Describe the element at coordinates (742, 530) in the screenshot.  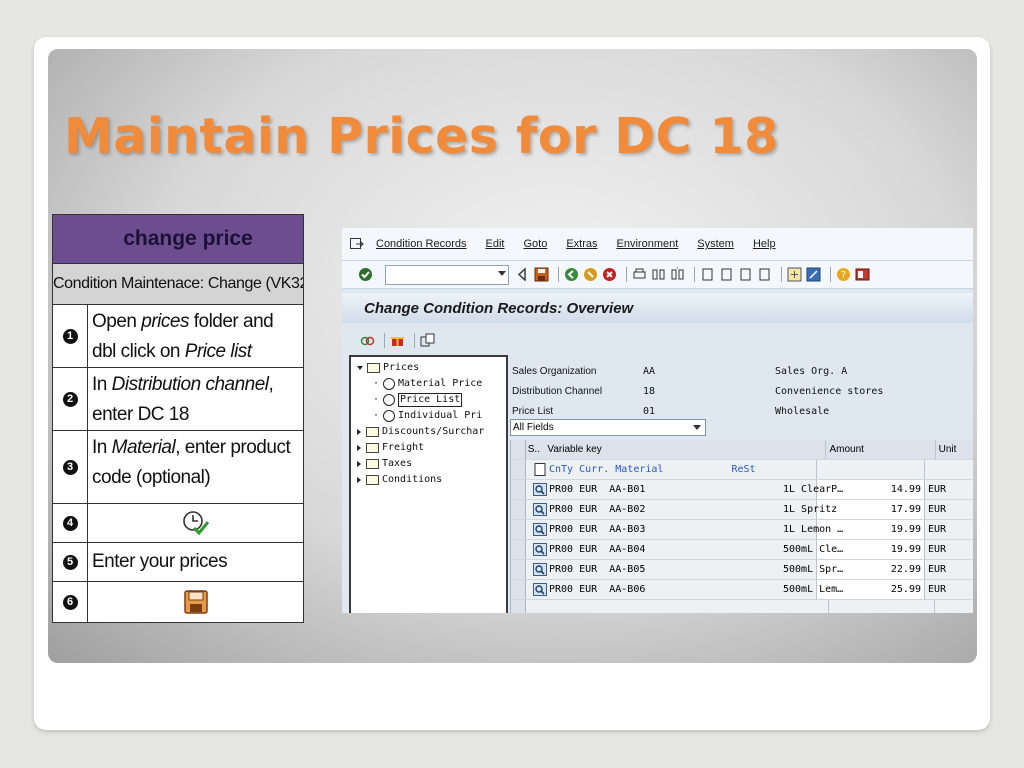
I see `table-row: PR00 EUR AA-B03 1L Lemon … 19.99 EUR` at that location.